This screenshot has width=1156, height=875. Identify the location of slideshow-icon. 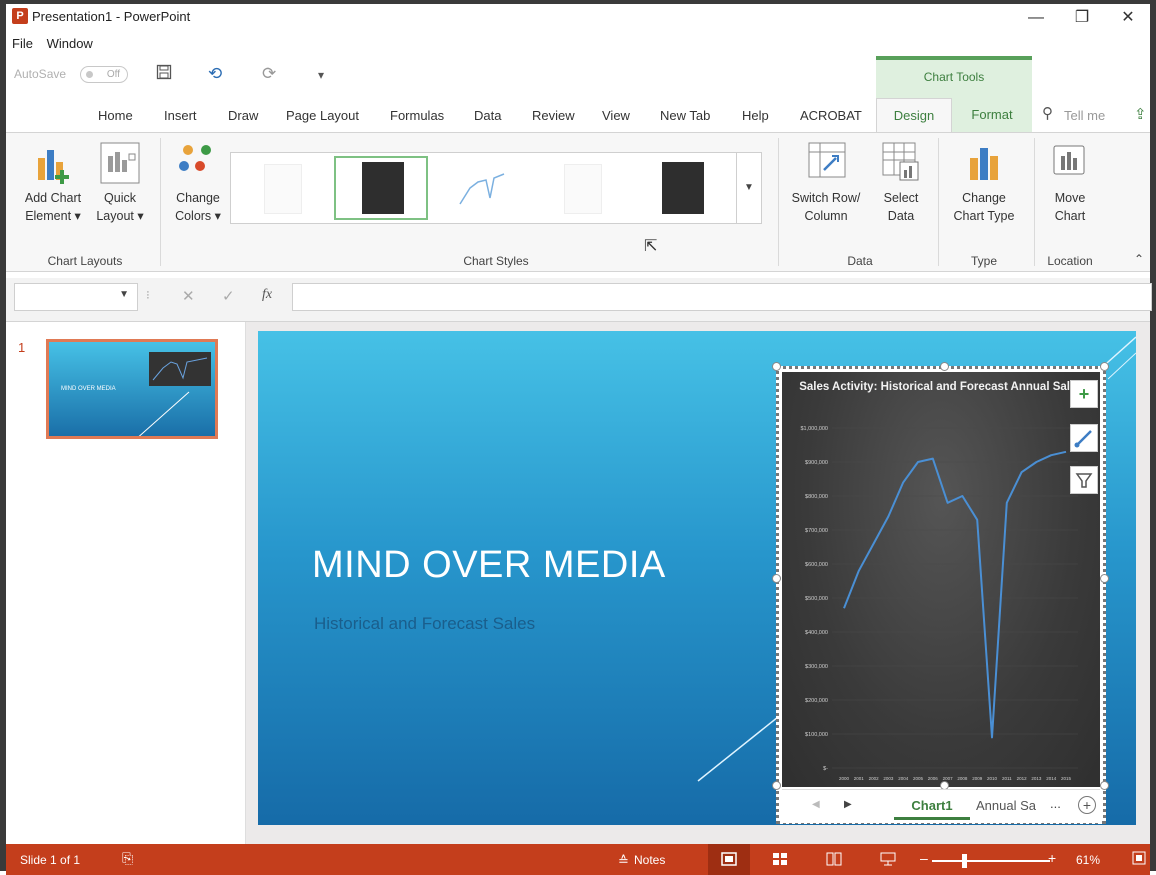
(888, 861).